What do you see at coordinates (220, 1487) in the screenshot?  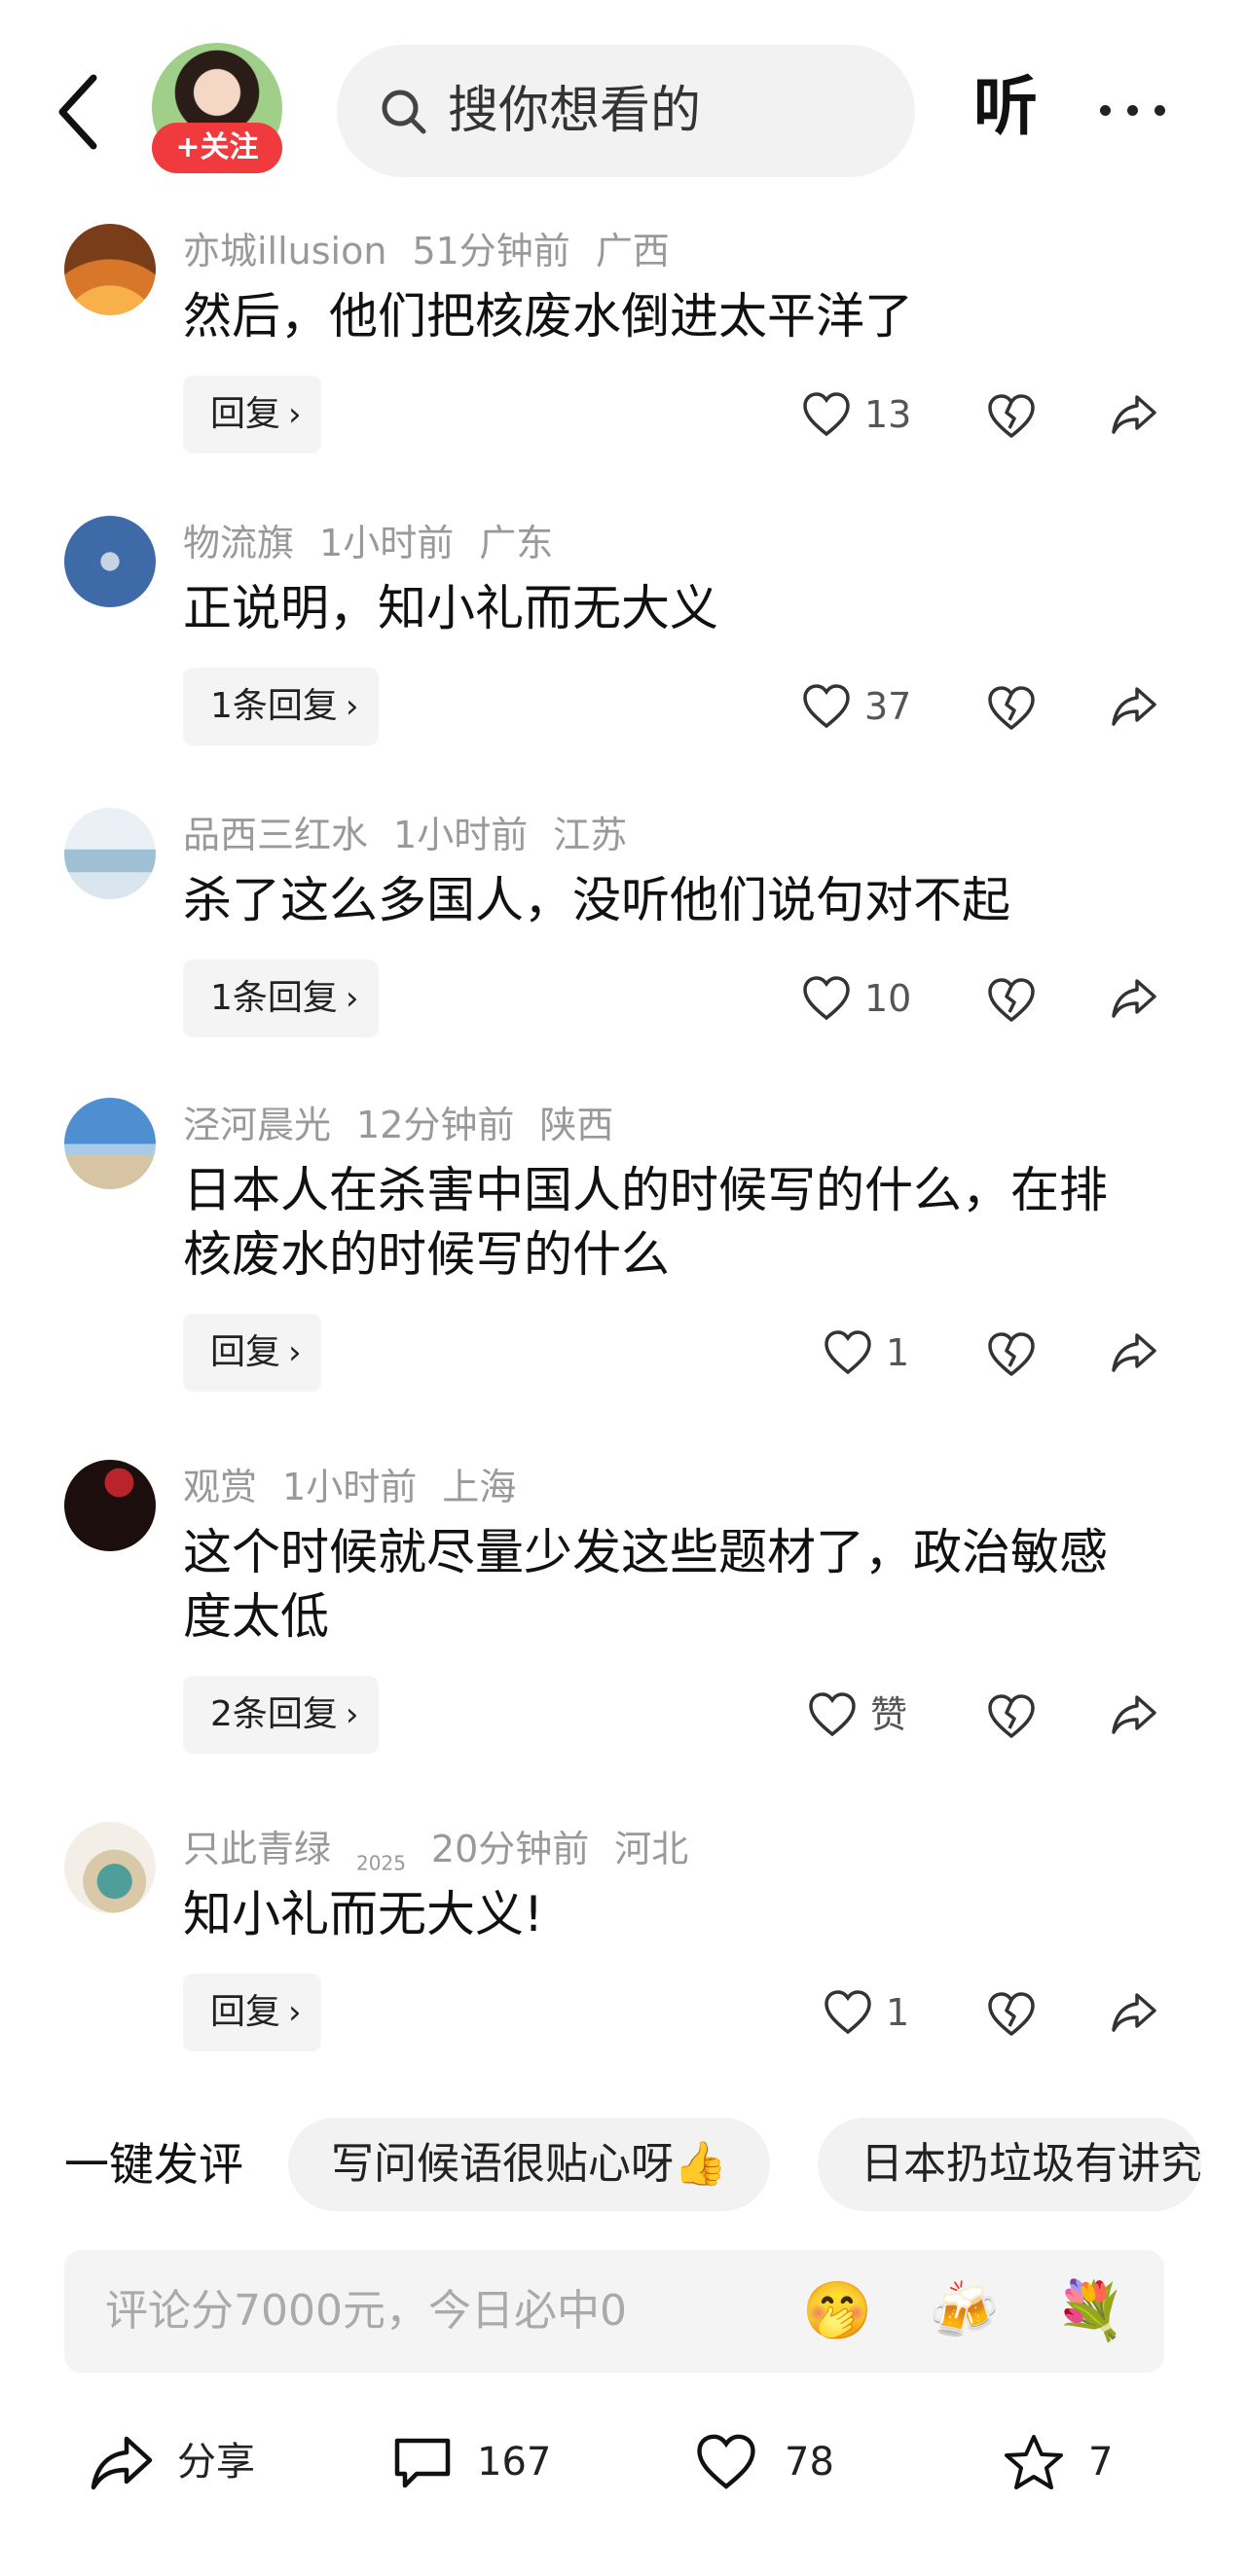 I see `username: 观赏` at bounding box center [220, 1487].